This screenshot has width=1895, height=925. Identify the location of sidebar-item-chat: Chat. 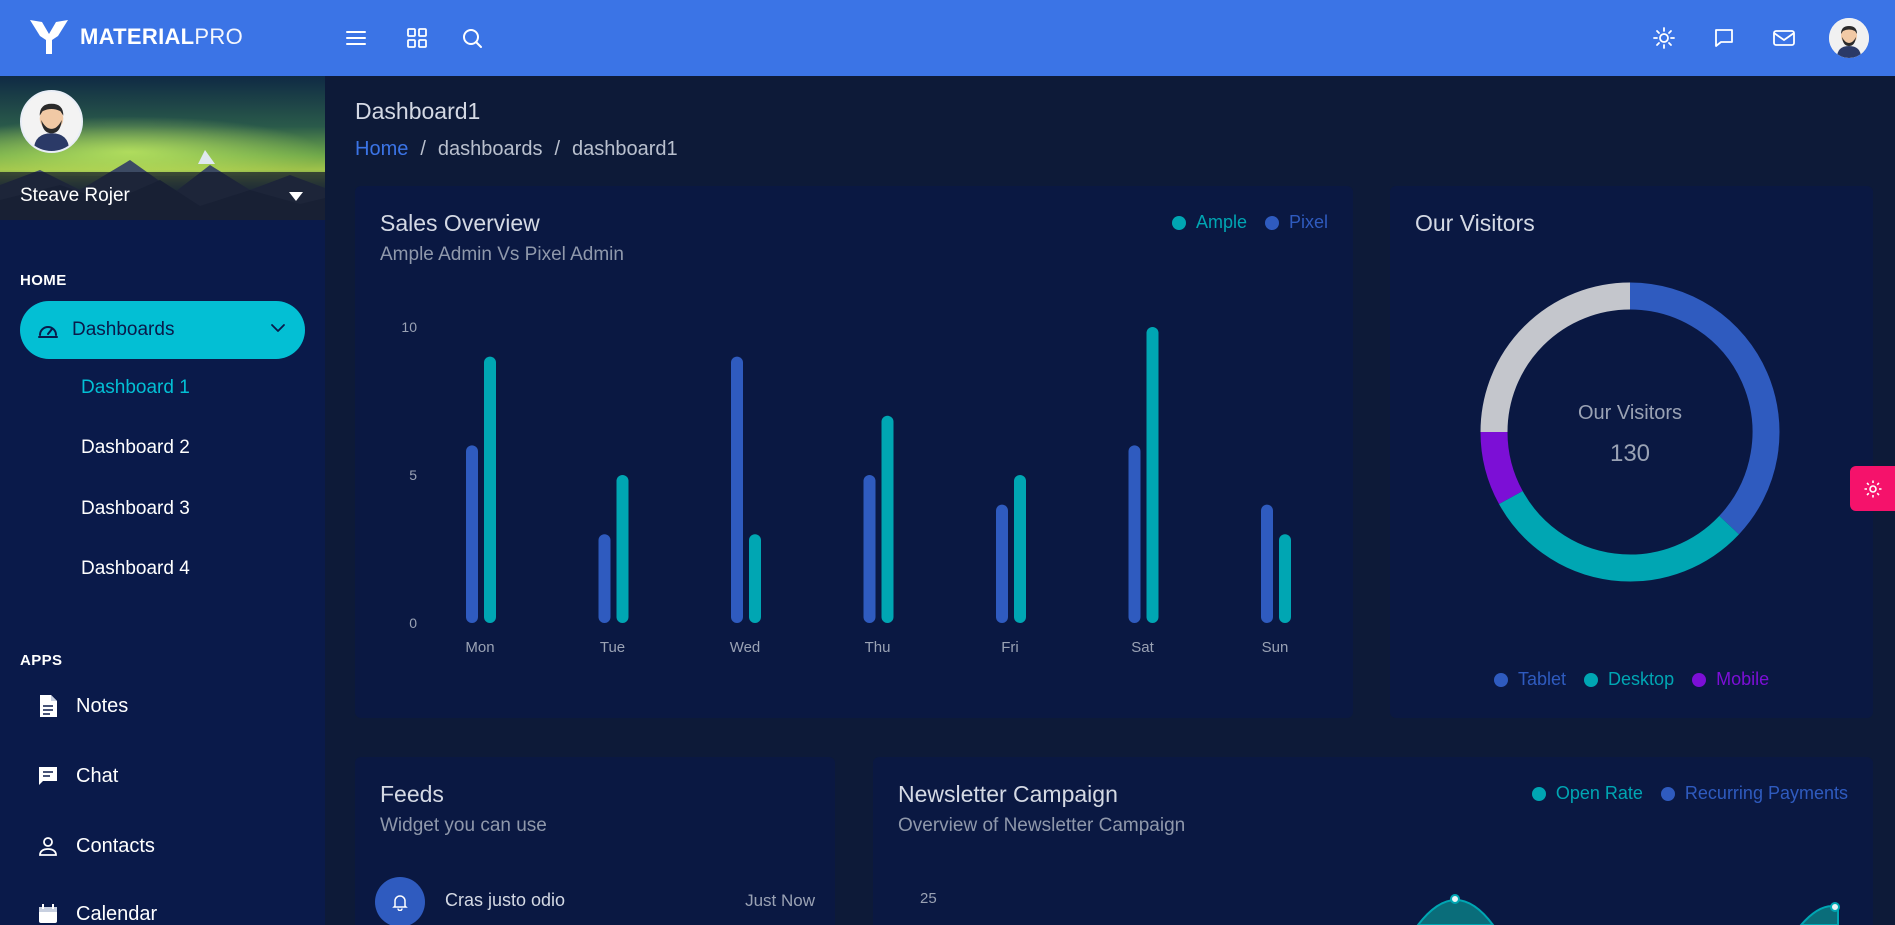
(77, 776).